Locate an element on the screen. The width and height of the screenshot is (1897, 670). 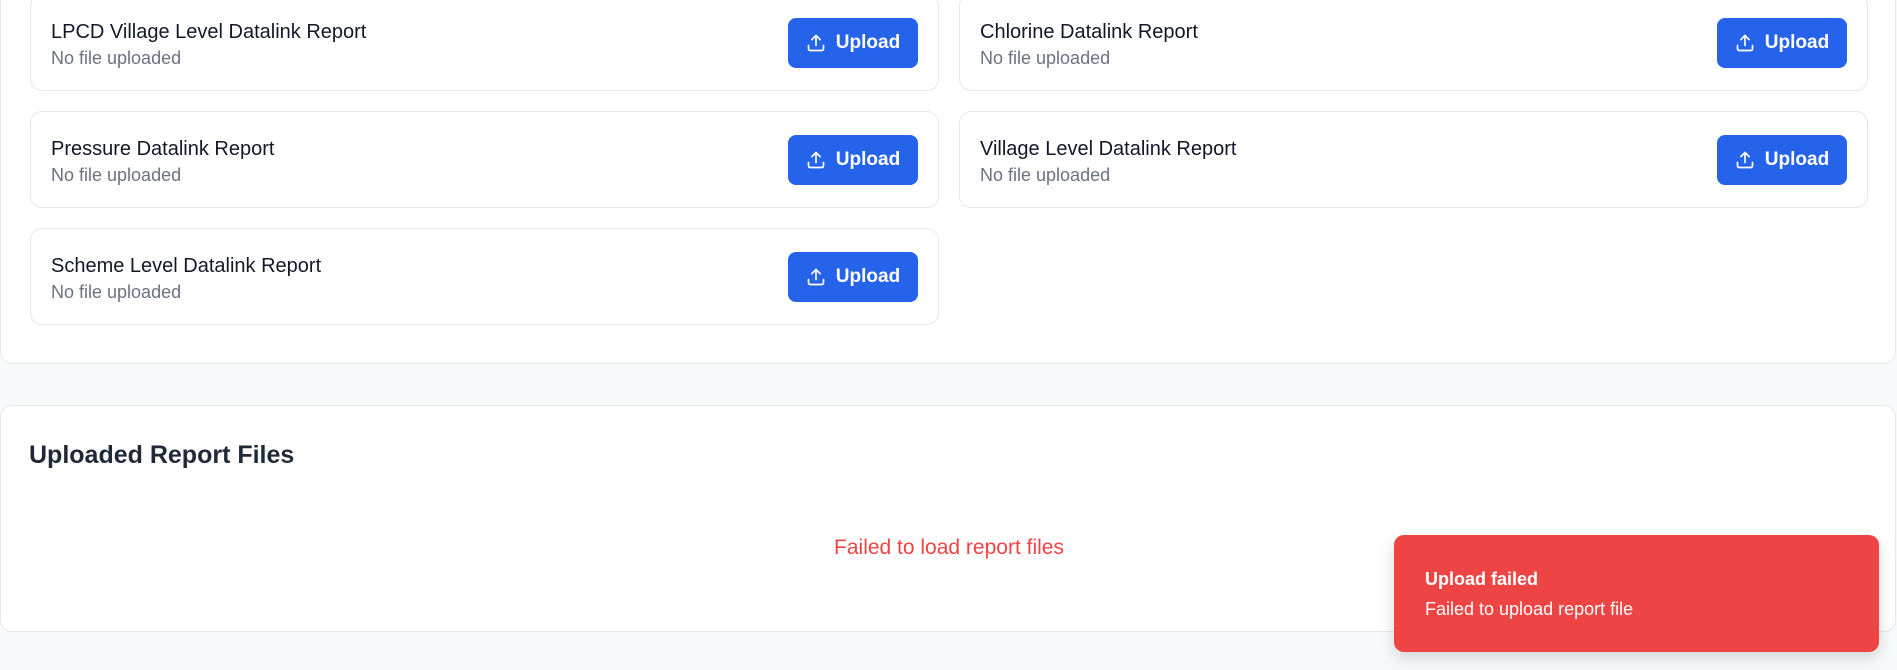
uploaded-files-title: Uploaded Report Files is located at coordinates (162, 455).